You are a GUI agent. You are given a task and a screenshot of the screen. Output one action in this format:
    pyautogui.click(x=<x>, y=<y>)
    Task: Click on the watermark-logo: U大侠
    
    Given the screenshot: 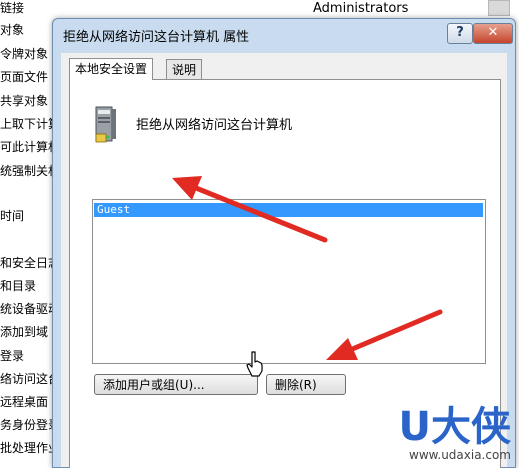 What is the action you would take?
    pyautogui.click(x=454, y=427)
    